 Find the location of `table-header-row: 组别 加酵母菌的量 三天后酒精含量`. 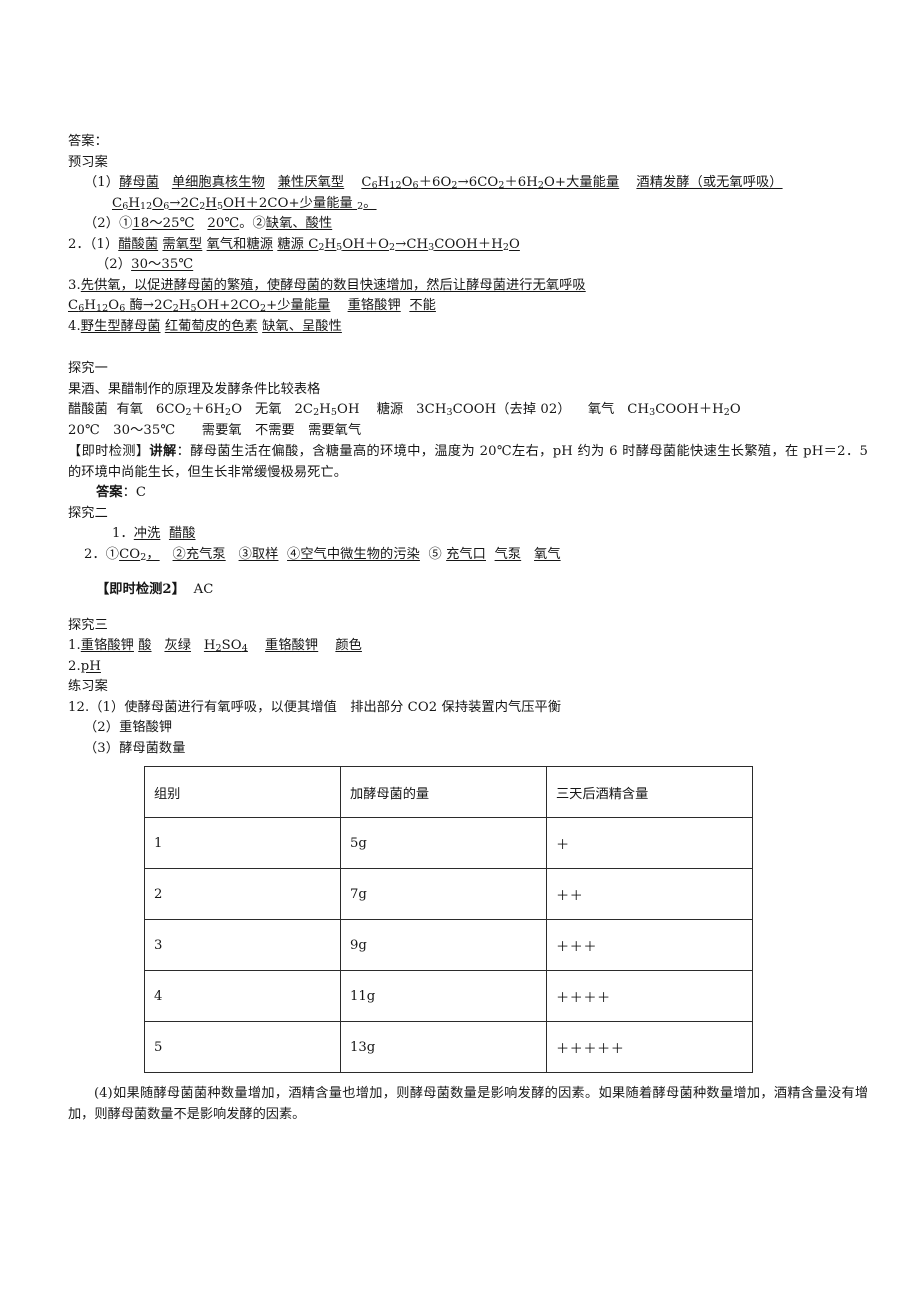

table-header-row: 组别 加酵母菌的量 三天后酒精含量 is located at coordinates (448, 792).